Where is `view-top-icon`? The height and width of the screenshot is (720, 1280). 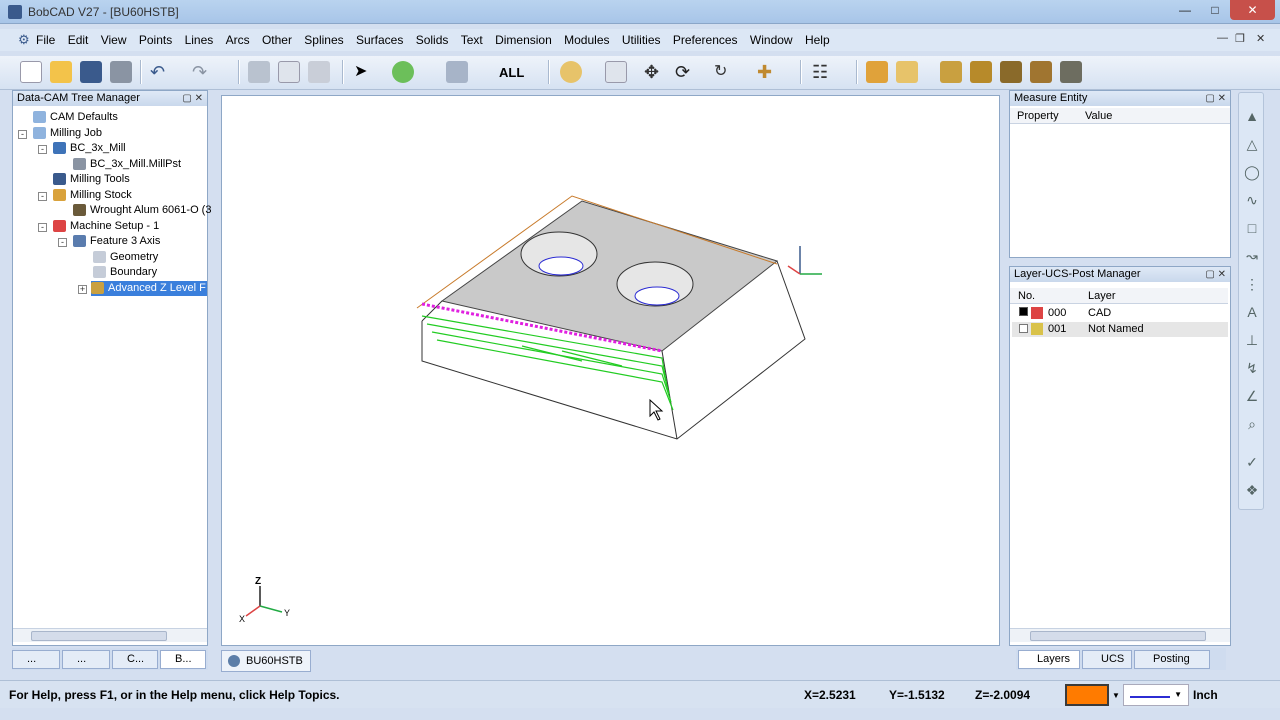
view-top-icon is located at coordinates (981, 72).